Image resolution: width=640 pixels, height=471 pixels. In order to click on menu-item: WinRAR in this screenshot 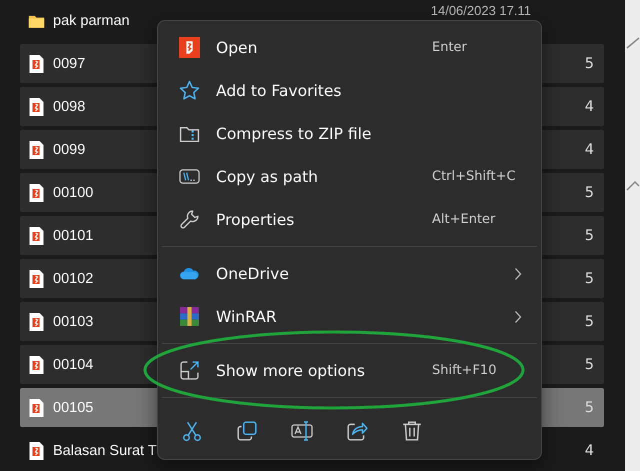, I will do `click(349, 316)`.